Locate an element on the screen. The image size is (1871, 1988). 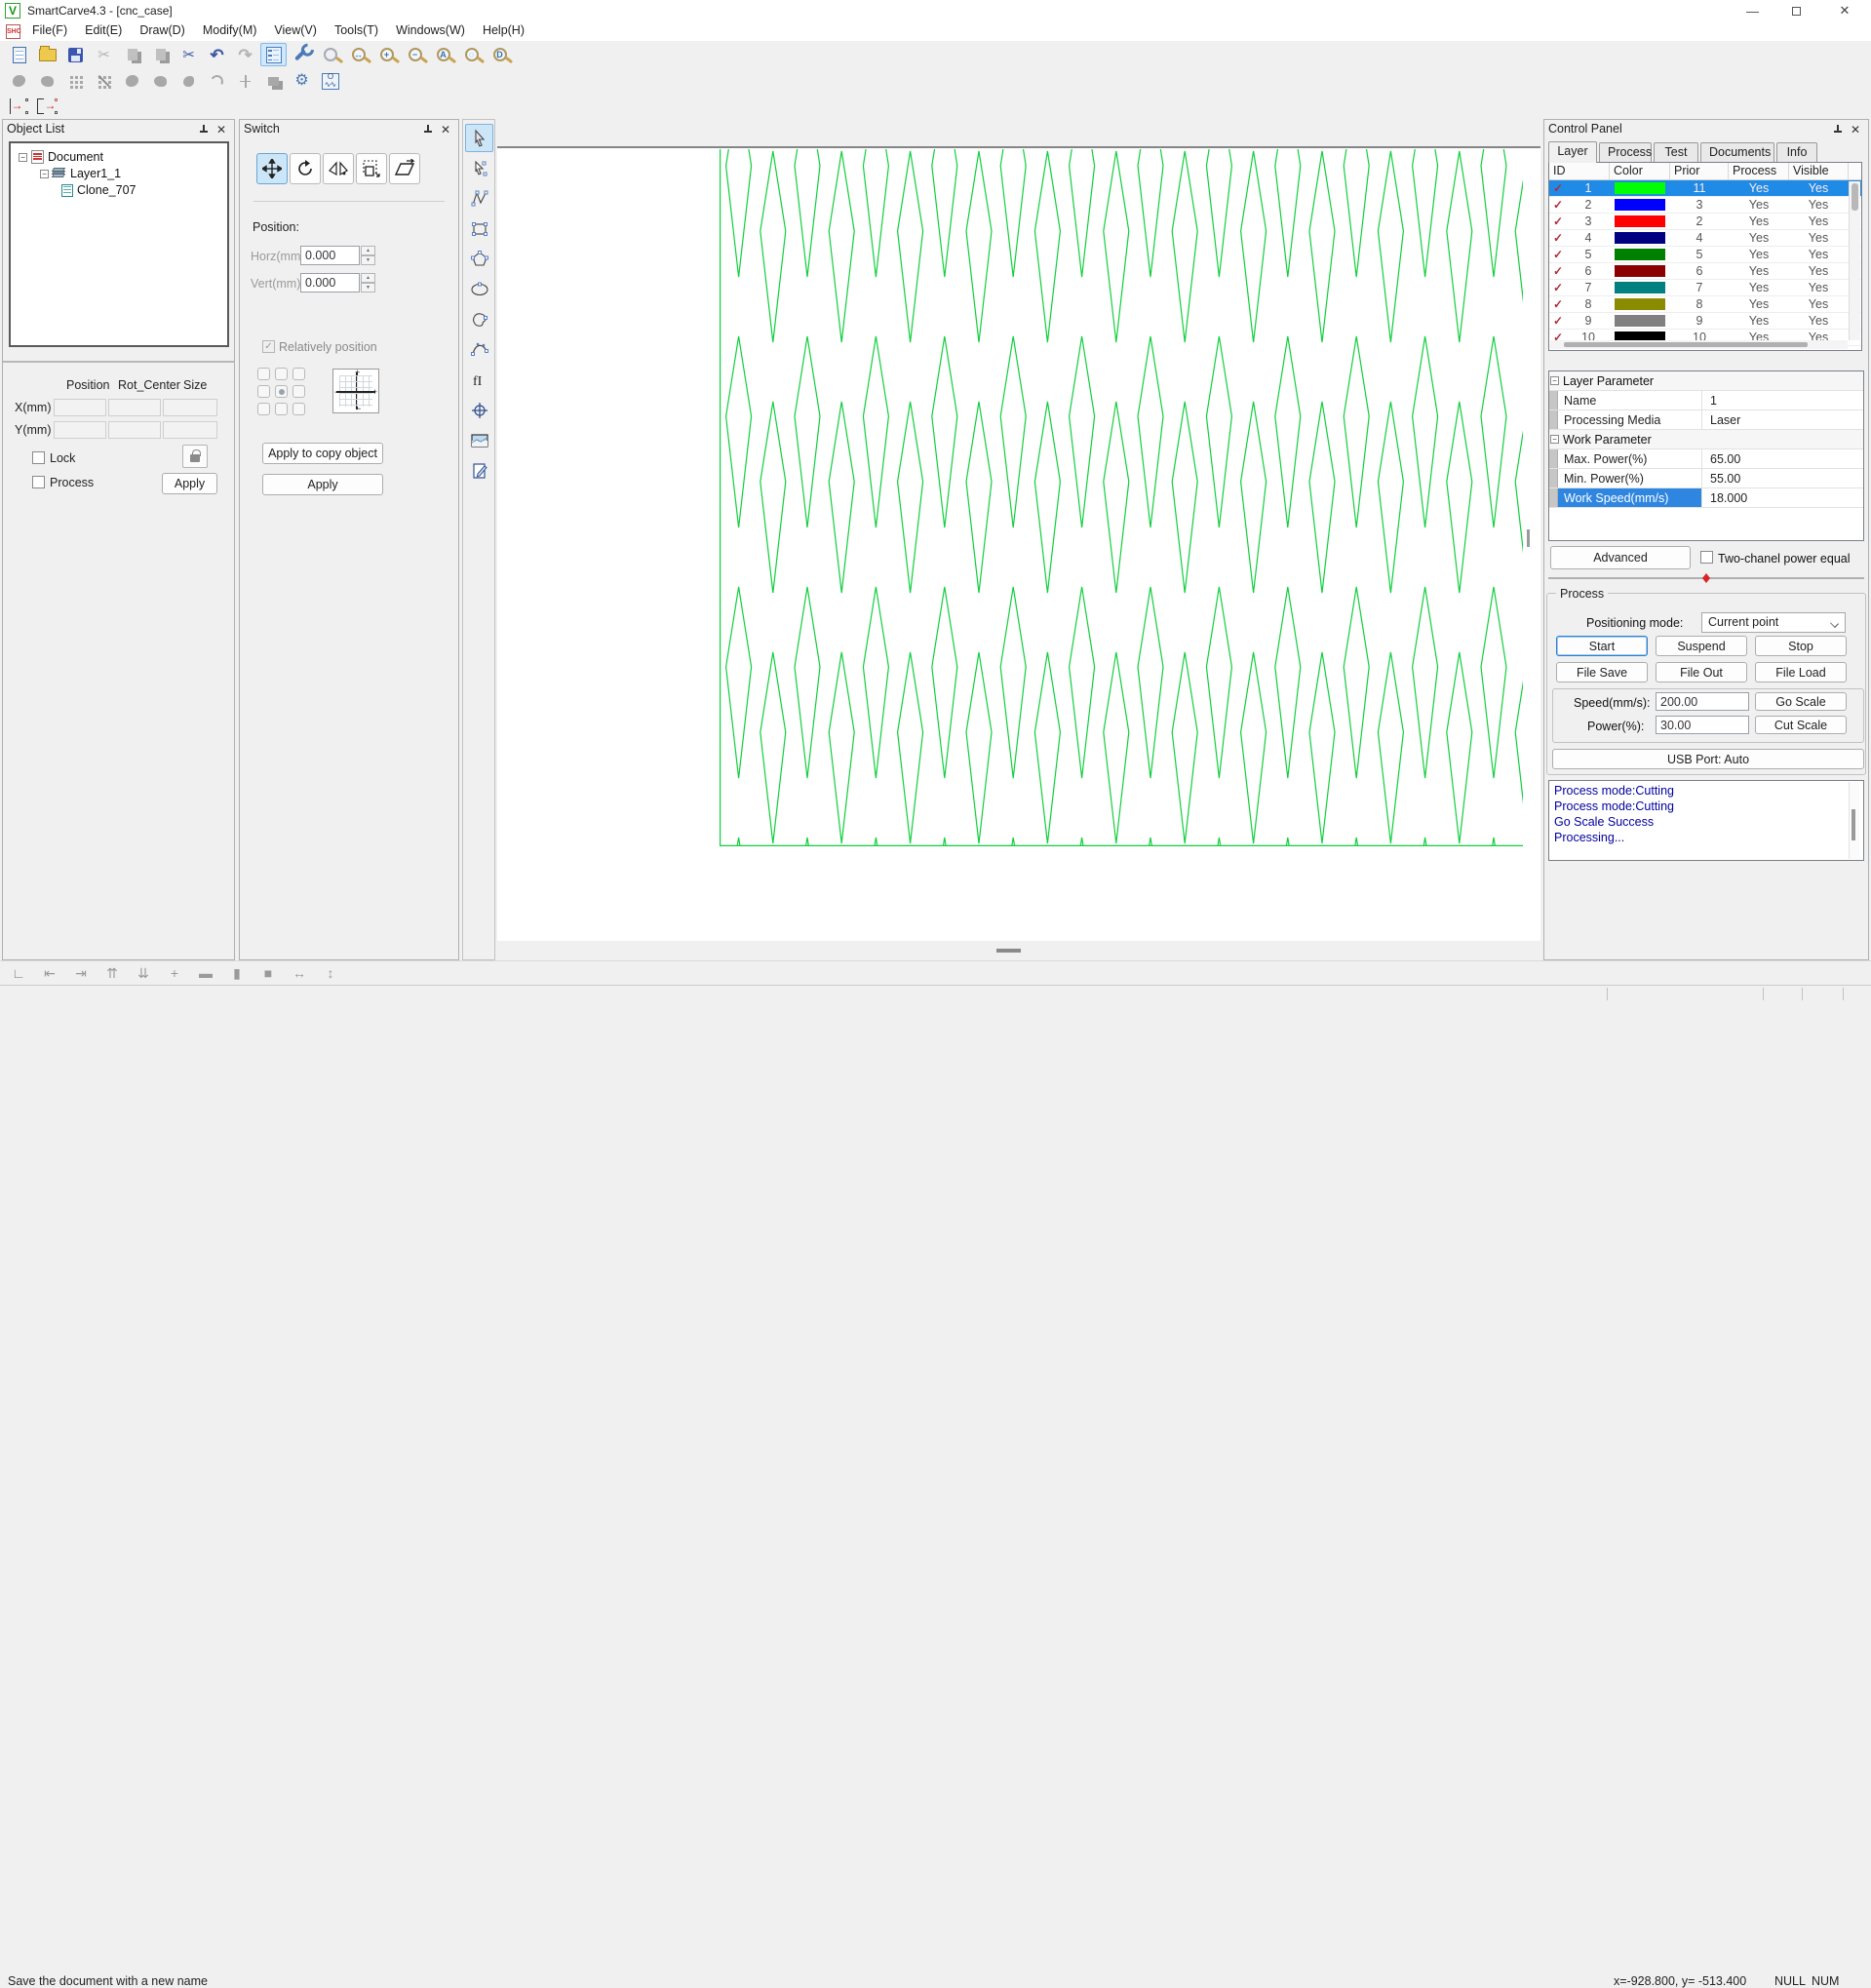
relatively-position-checkbox: ✓ is located at coordinates (268, 346).